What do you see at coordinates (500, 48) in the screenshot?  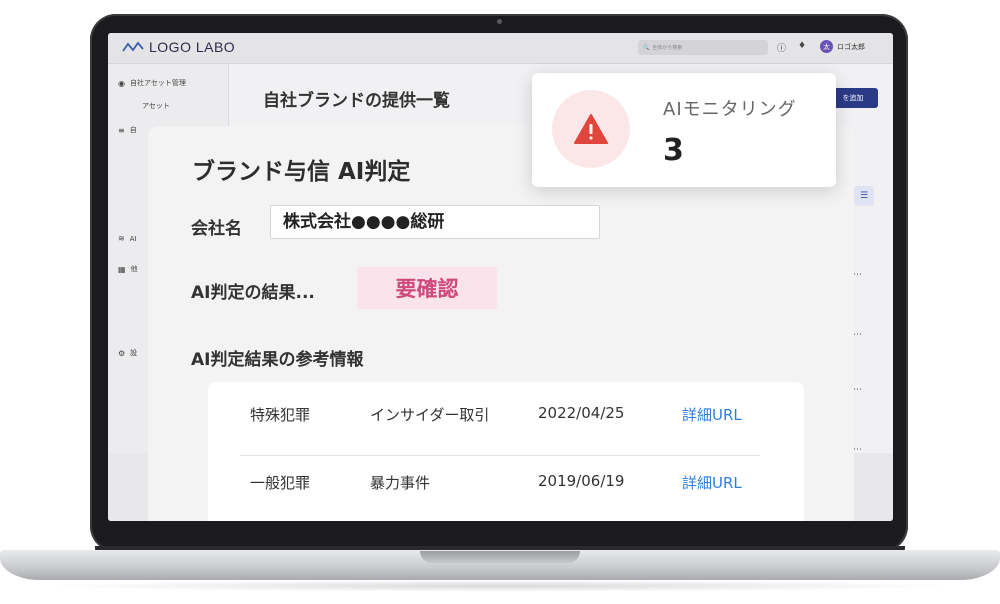 I see `top-bar: LOGO LABO 🔍 全体から検索 ⓘ ♦ 太 ロゴ太郎` at bounding box center [500, 48].